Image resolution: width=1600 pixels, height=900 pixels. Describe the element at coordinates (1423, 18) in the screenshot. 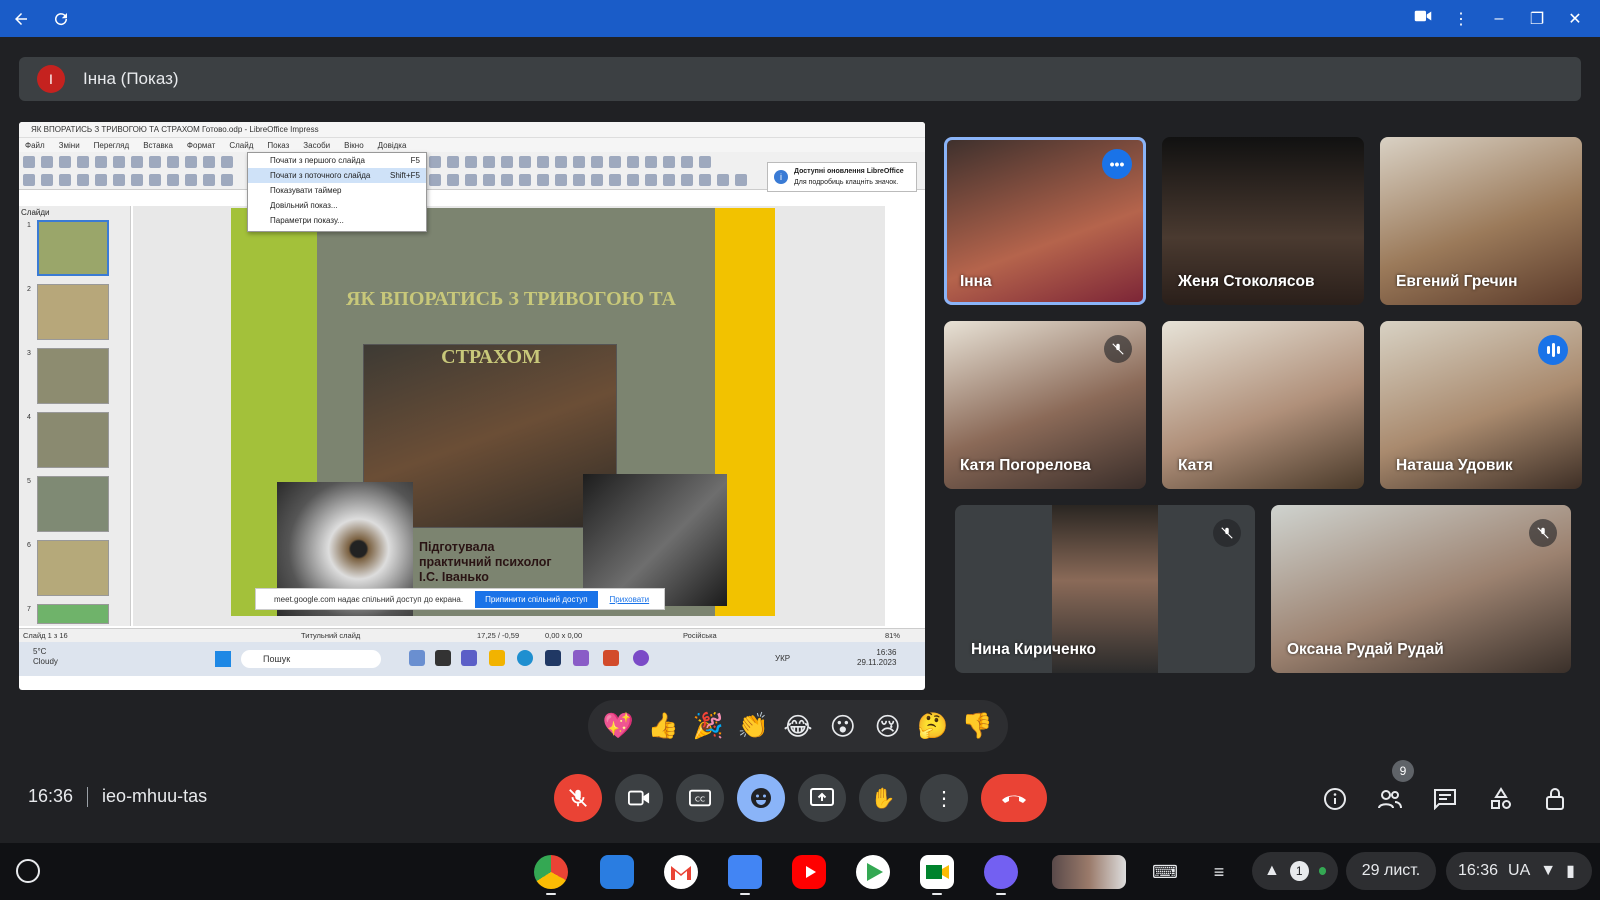

I see `camera-icon` at that location.